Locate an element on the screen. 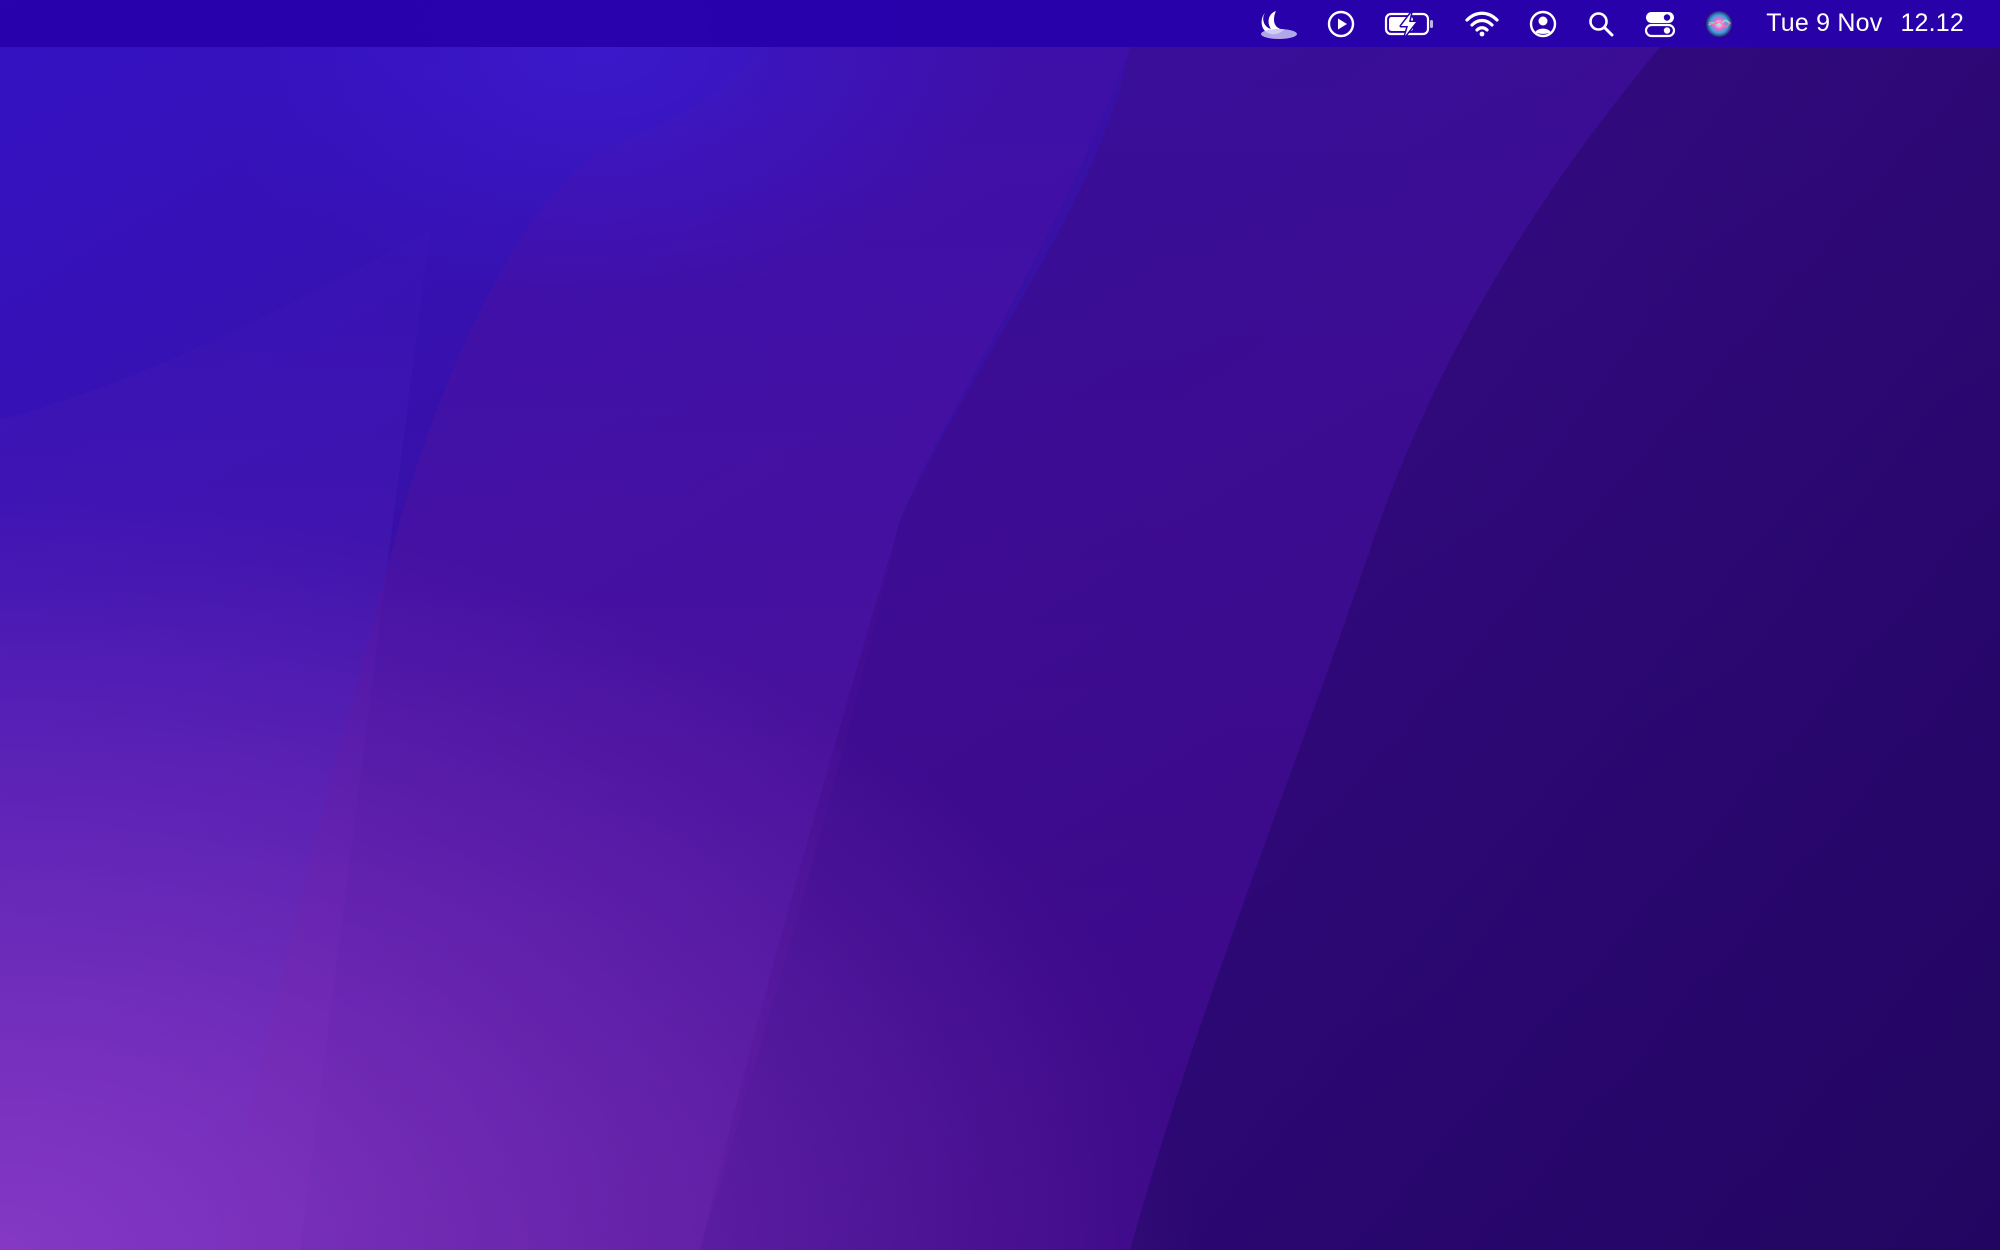 The height and width of the screenshot is (1250, 2000). wifi-icon is located at coordinates (1482, 23).